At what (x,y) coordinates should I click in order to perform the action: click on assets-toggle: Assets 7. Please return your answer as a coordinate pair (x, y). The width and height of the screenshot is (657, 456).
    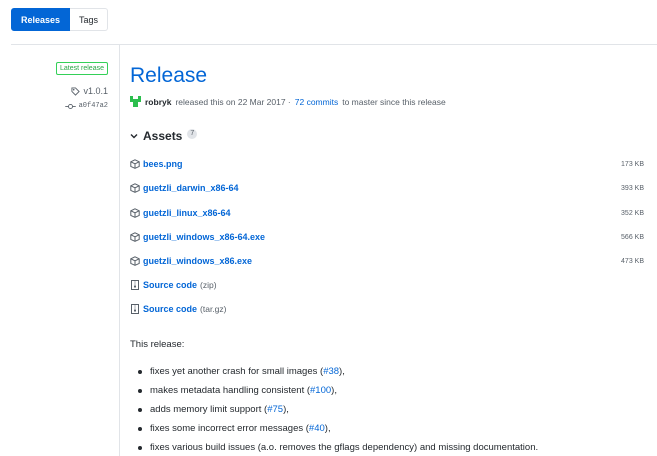
    Looking at the image, I should click on (164, 136).